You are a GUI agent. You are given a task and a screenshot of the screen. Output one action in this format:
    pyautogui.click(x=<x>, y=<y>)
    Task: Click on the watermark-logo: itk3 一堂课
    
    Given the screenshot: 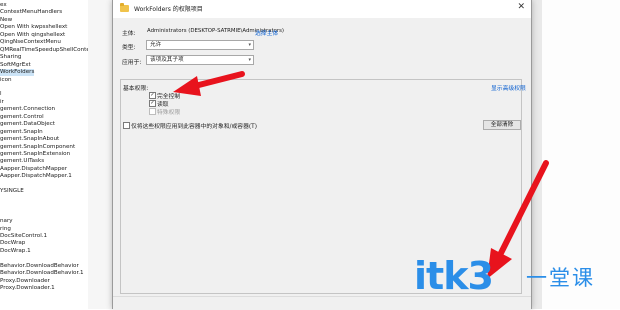 What is the action you would take?
    pyautogui.click(x=514, y=279)
    